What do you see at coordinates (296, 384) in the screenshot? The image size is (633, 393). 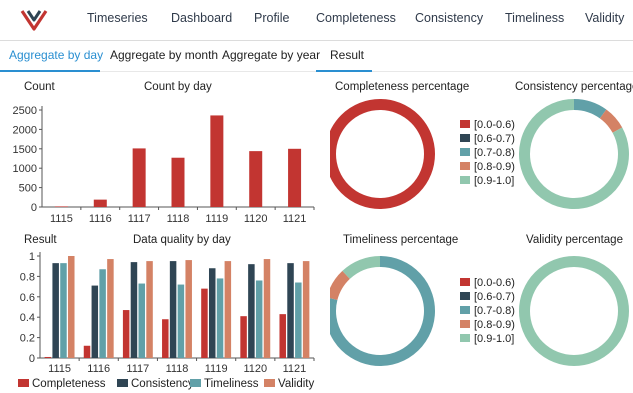 I see `quality-legend-label: Validity` at bounding box center [296, 384].